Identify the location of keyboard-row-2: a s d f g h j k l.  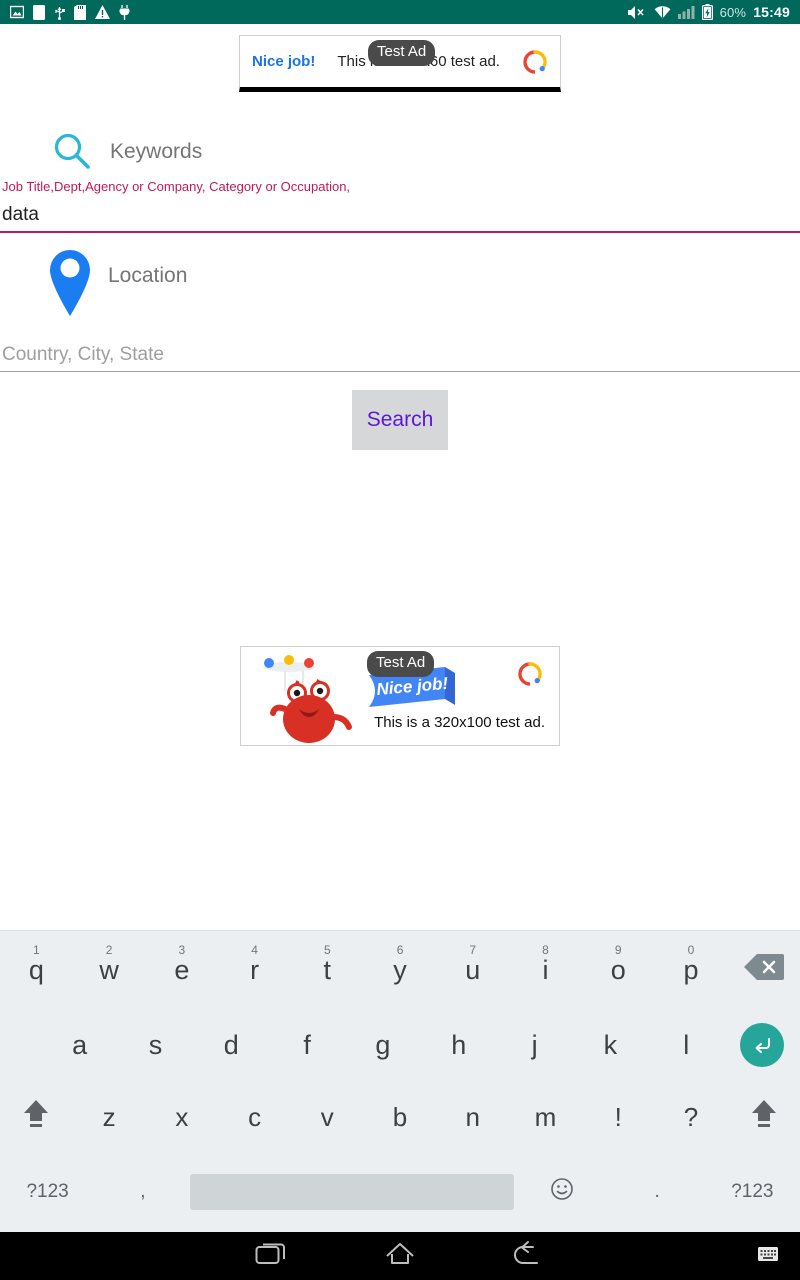
(400, 1045).